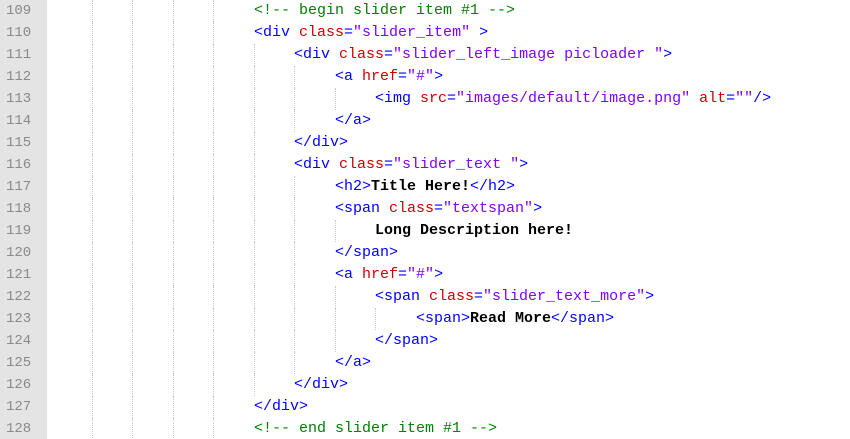 This screenshot has height=439, width=850. What do you see at coordinates (19, 33) in the screenshot?
I see `line-number: 110` at bounding box center [19, 33].